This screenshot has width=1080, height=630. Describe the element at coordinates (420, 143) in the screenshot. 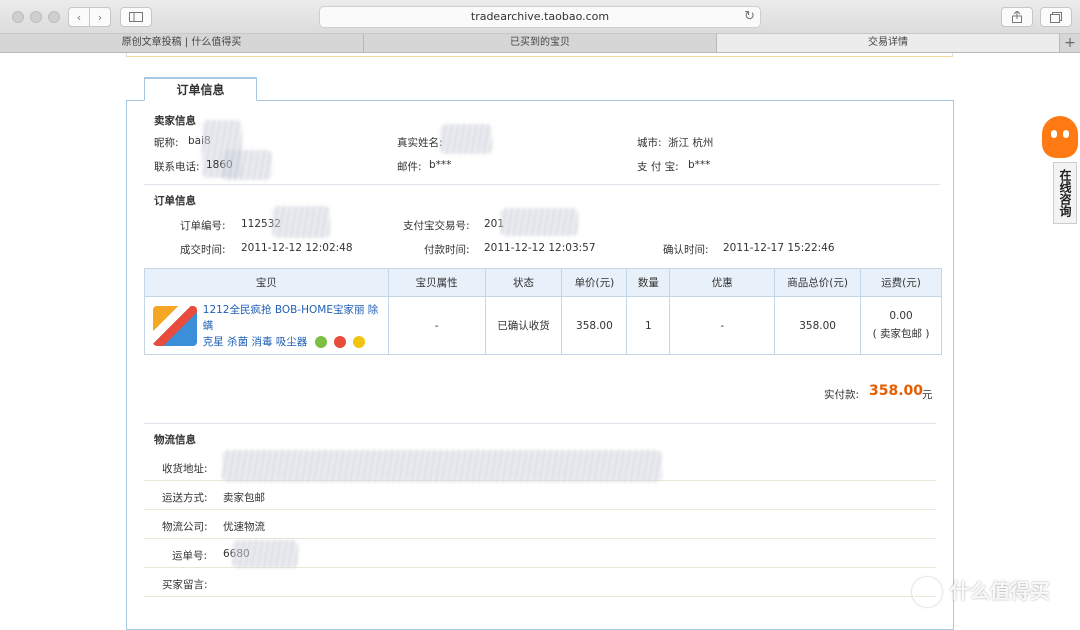

I see `realname-label: 真实姓名:` at that location.